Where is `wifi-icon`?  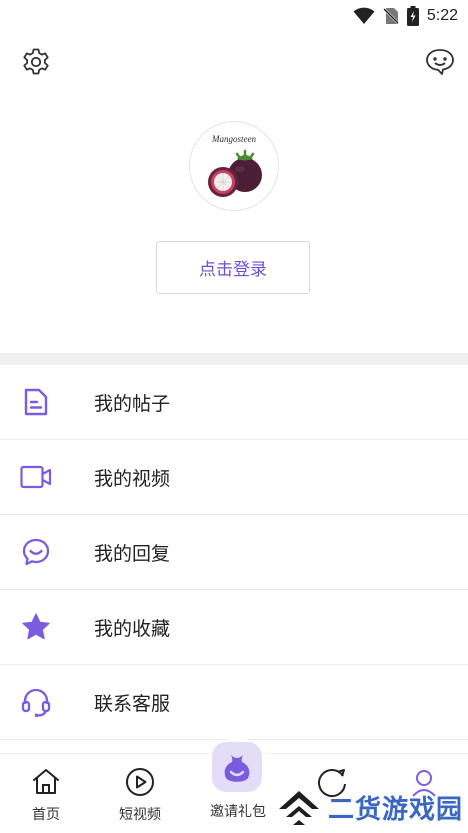 wifi-icon is located at coordinates (364, 15).